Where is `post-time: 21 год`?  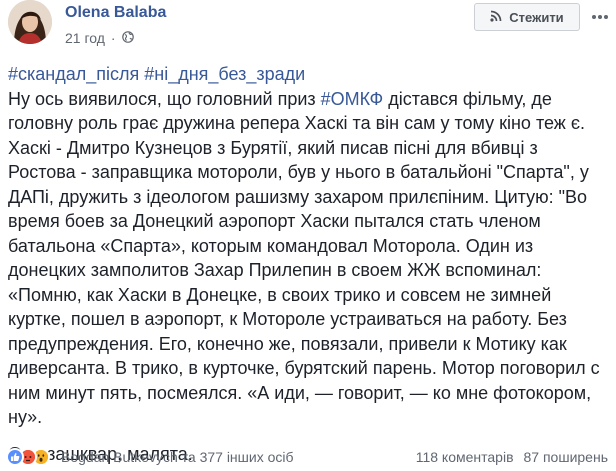
post-time: 21 год is located at coordinates (85, 38).